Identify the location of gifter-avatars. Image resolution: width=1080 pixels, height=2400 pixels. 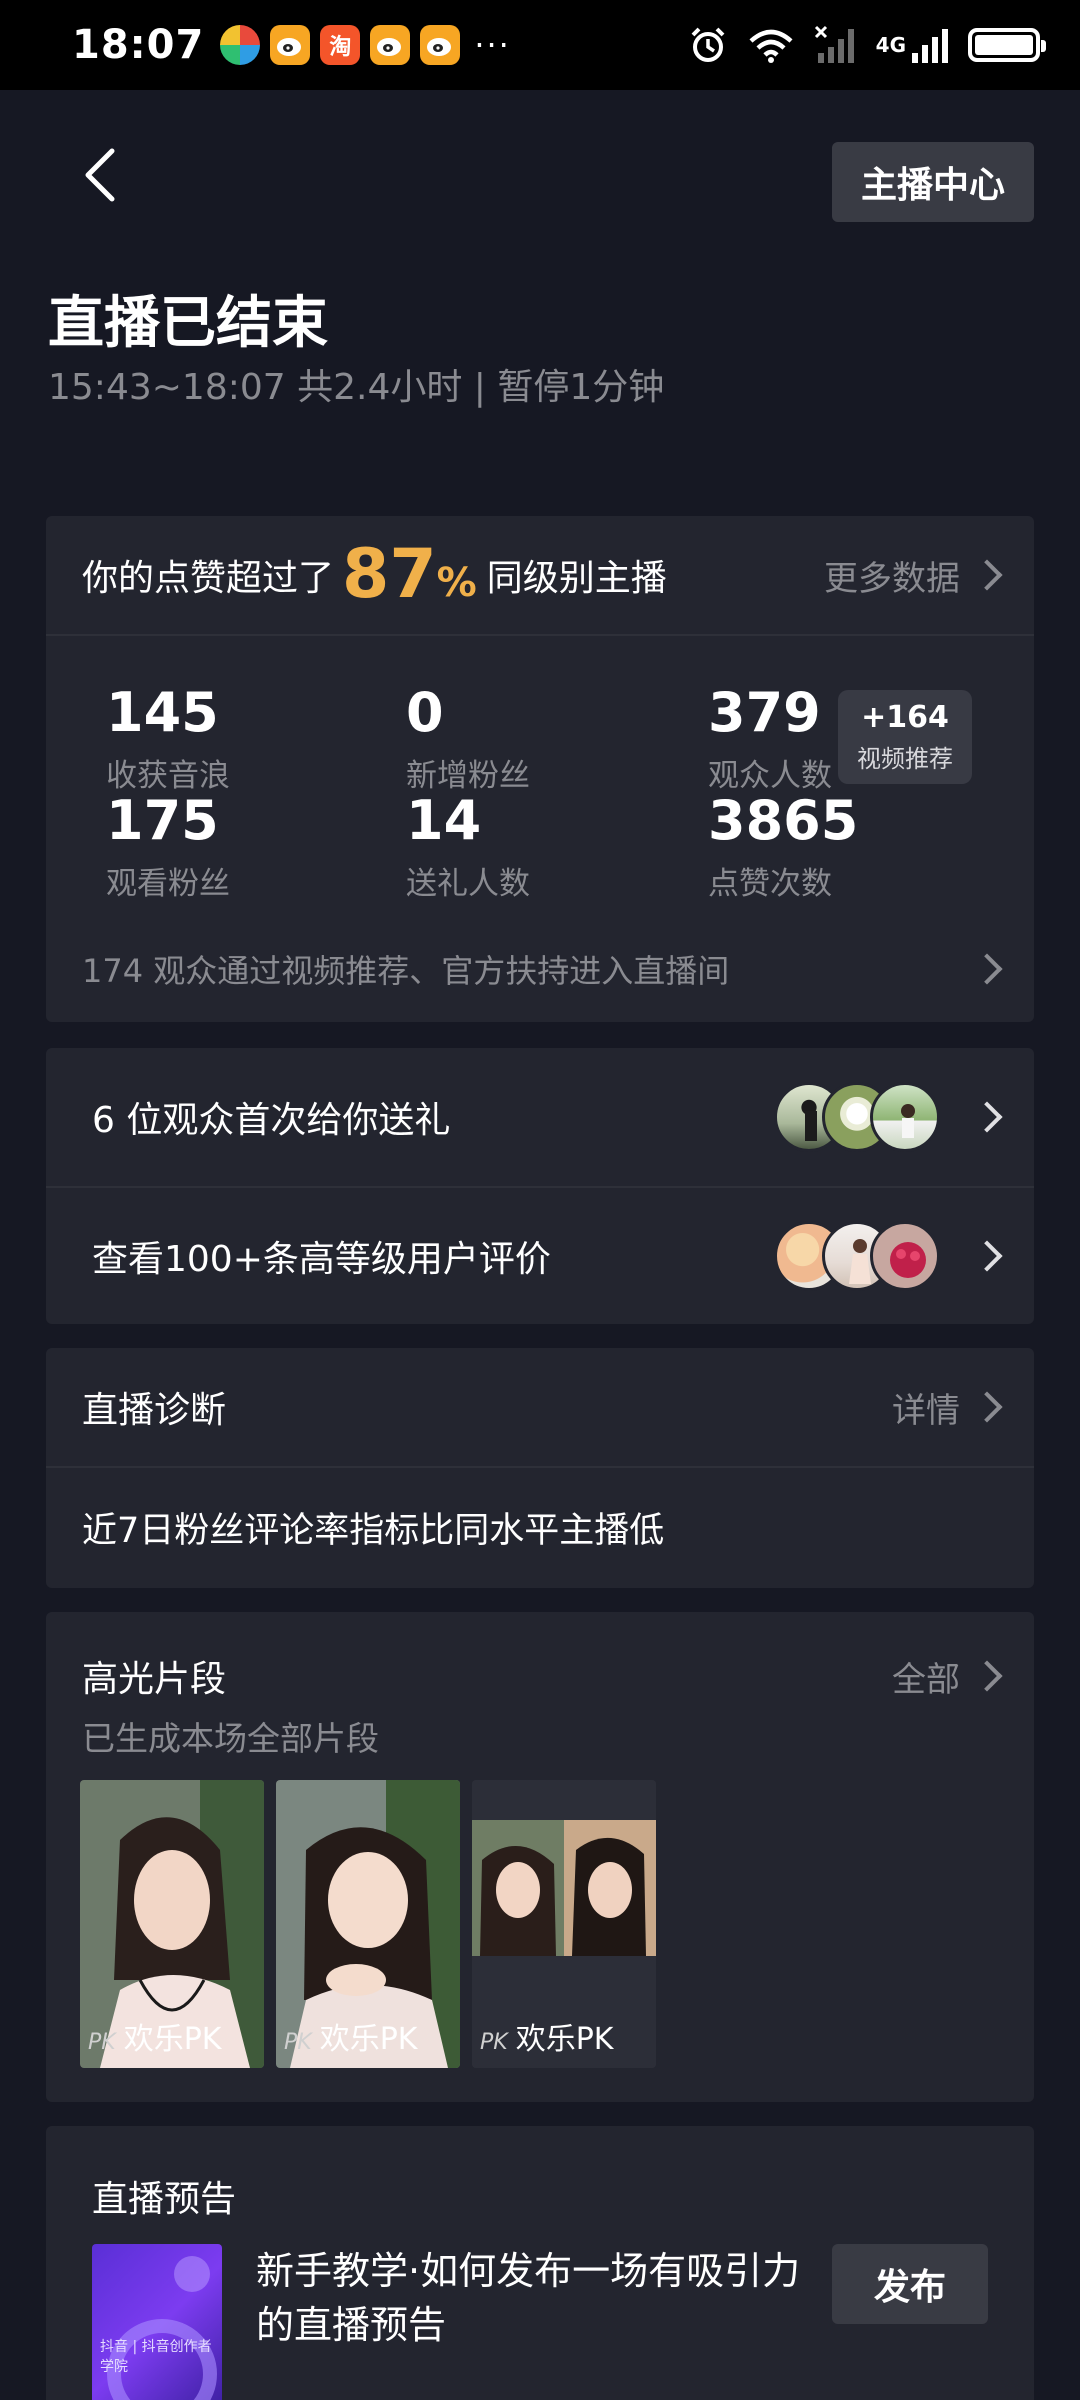
(857, 1117).